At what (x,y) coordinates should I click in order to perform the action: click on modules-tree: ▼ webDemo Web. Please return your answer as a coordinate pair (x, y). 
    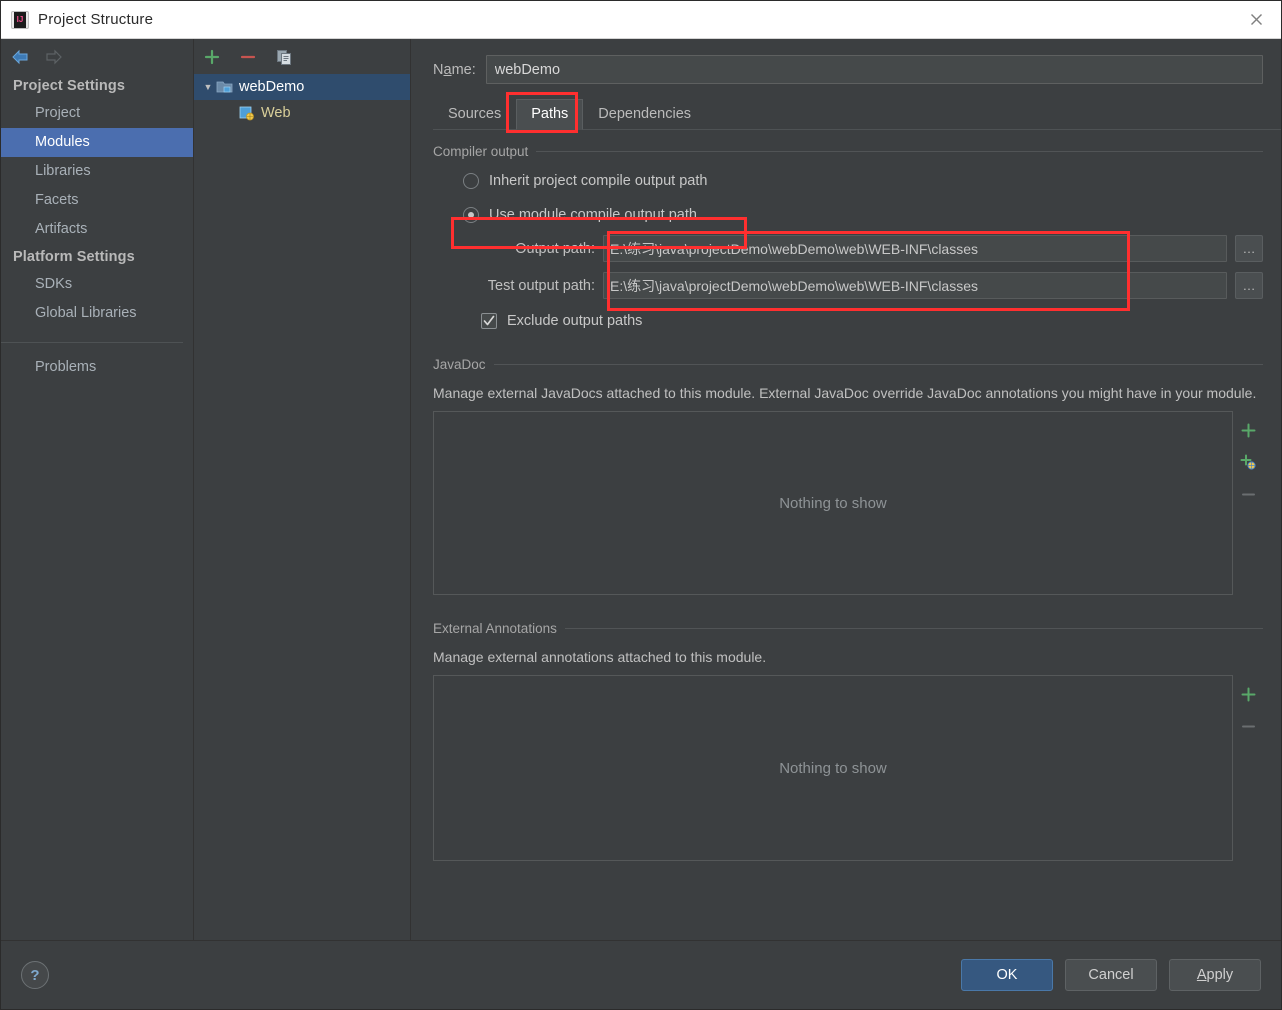
    Looking at the image, I should click on (302, 99).